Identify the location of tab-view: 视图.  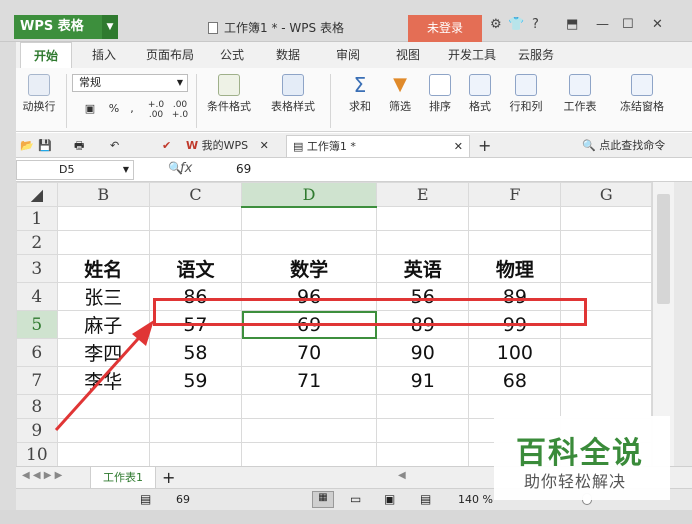
(408, 55).